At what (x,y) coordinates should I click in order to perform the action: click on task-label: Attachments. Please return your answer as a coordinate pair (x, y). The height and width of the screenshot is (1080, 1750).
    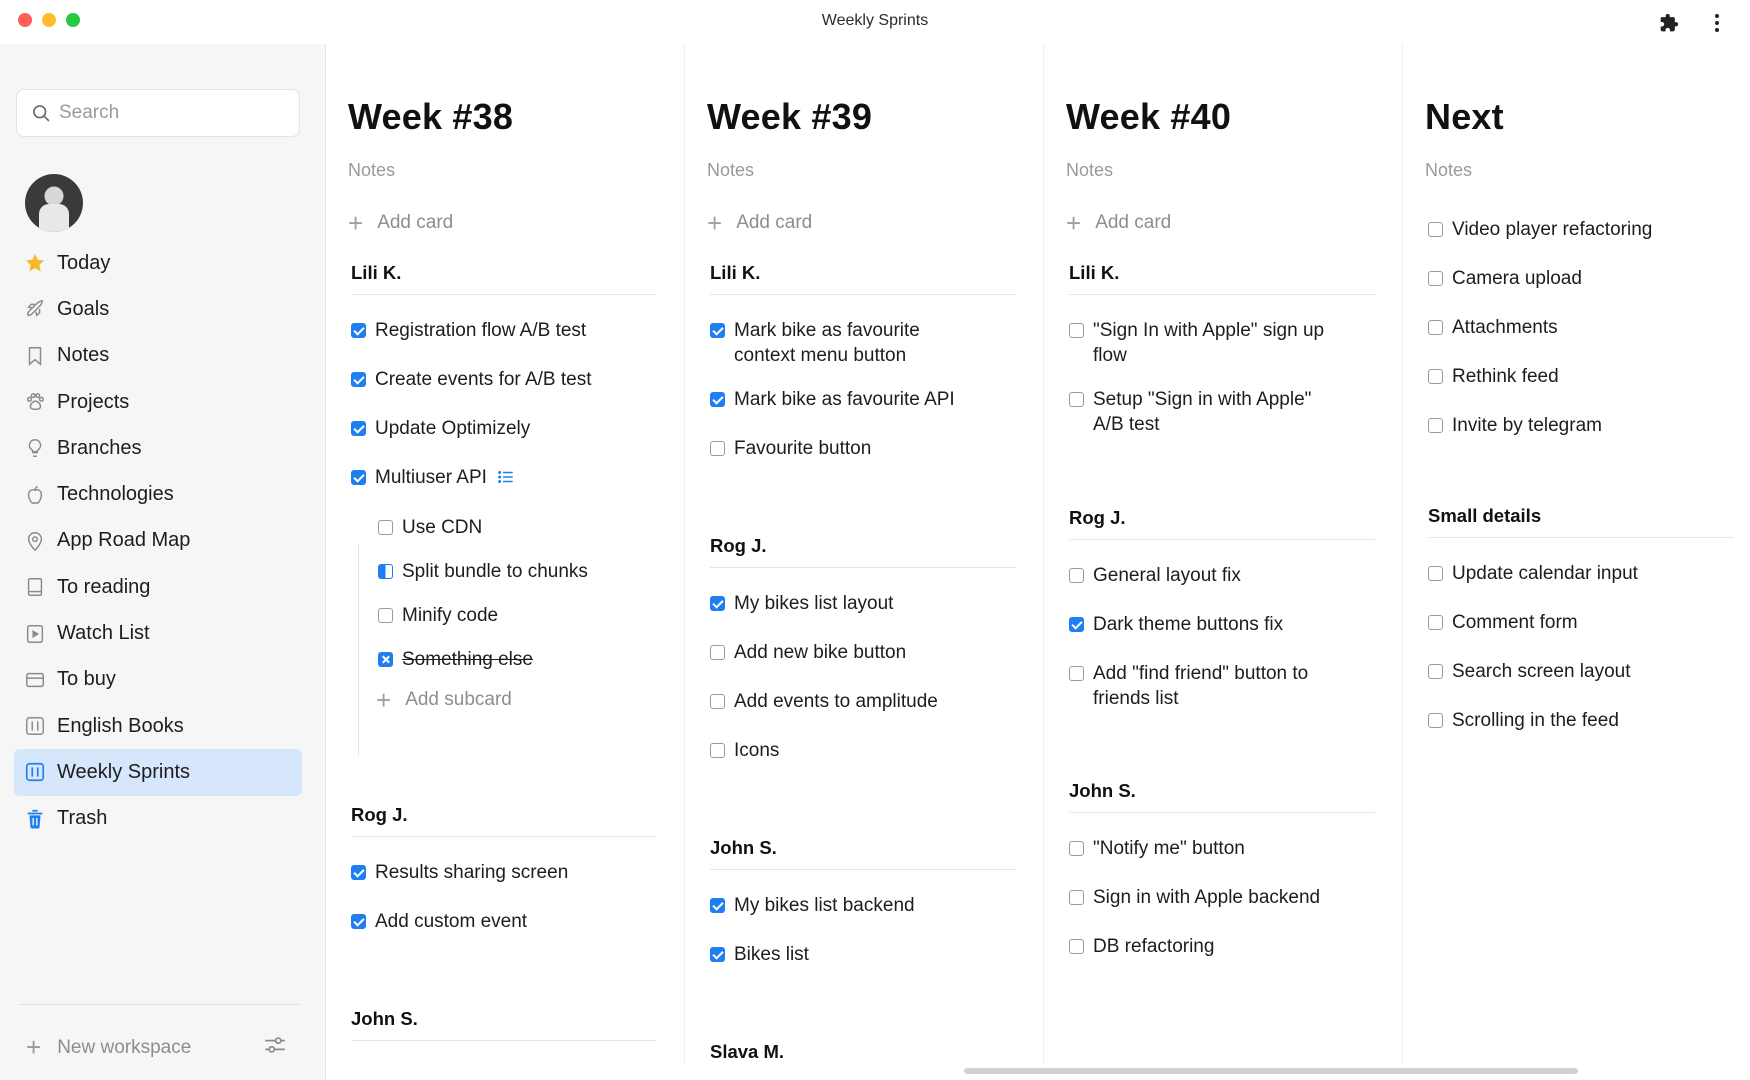
    Looking at the image, I should click on (1505, 327).